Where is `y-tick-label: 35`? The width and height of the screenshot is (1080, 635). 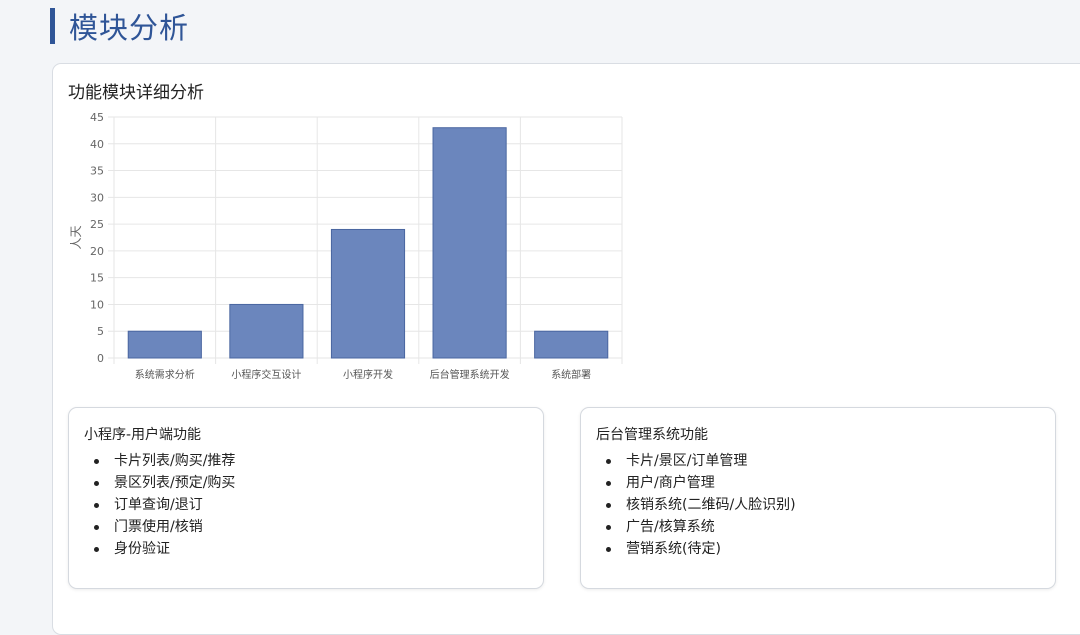
y-tick-label: 35 is located at coordinates (97, 171).